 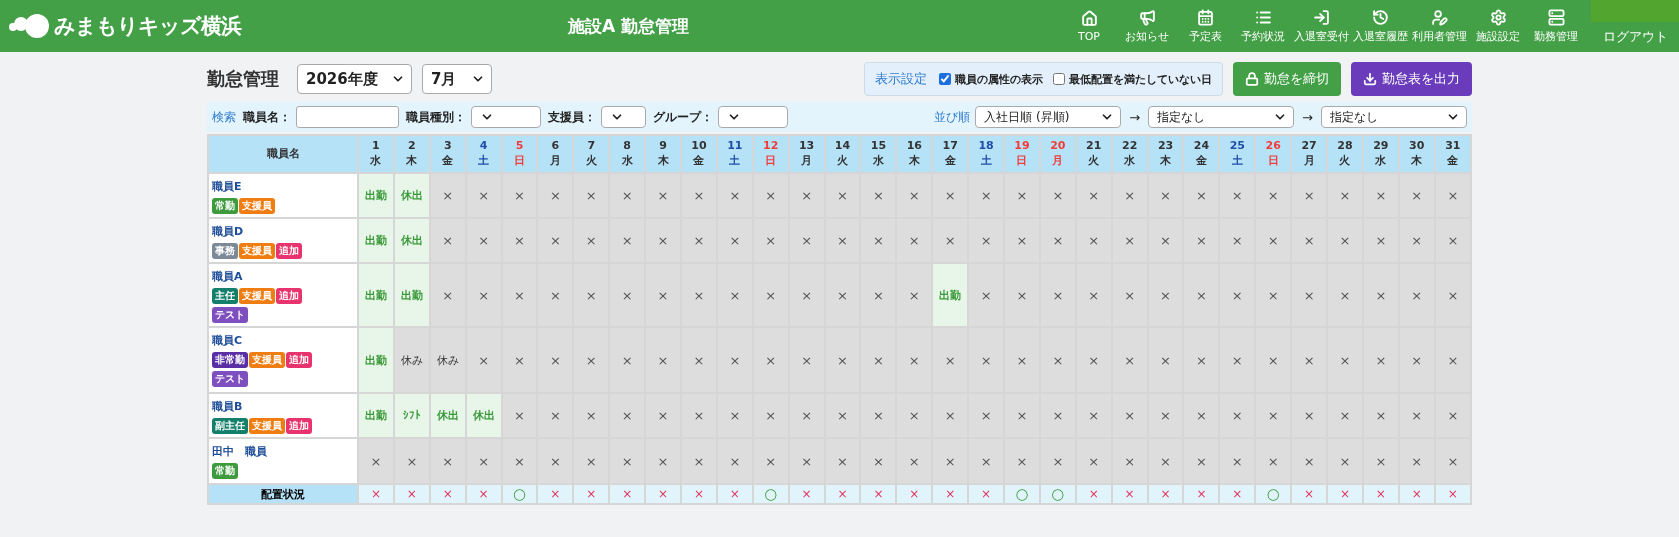 What do you see at coordinates (1321, 26) in the screenshot?
I see `nav-item: 入退室受付` at bounding box center [1321, 26].